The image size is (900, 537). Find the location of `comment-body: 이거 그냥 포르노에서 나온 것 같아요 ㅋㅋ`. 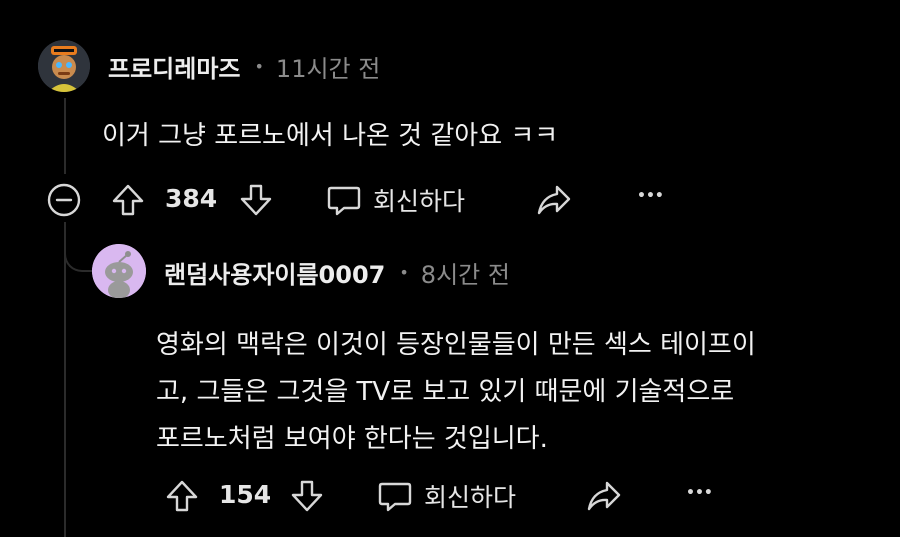

comment-body: 이거 그냥 포르노에서 나온 것 같아요 ㅋㅋ is located at coordinates (330, 136).